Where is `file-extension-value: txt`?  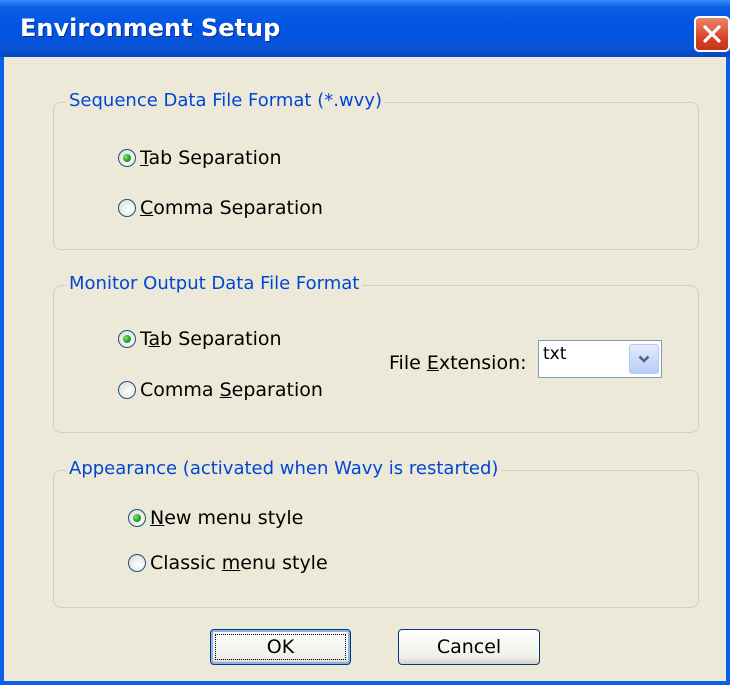
file-extension-value: txt is located at coordinates (555, 354).